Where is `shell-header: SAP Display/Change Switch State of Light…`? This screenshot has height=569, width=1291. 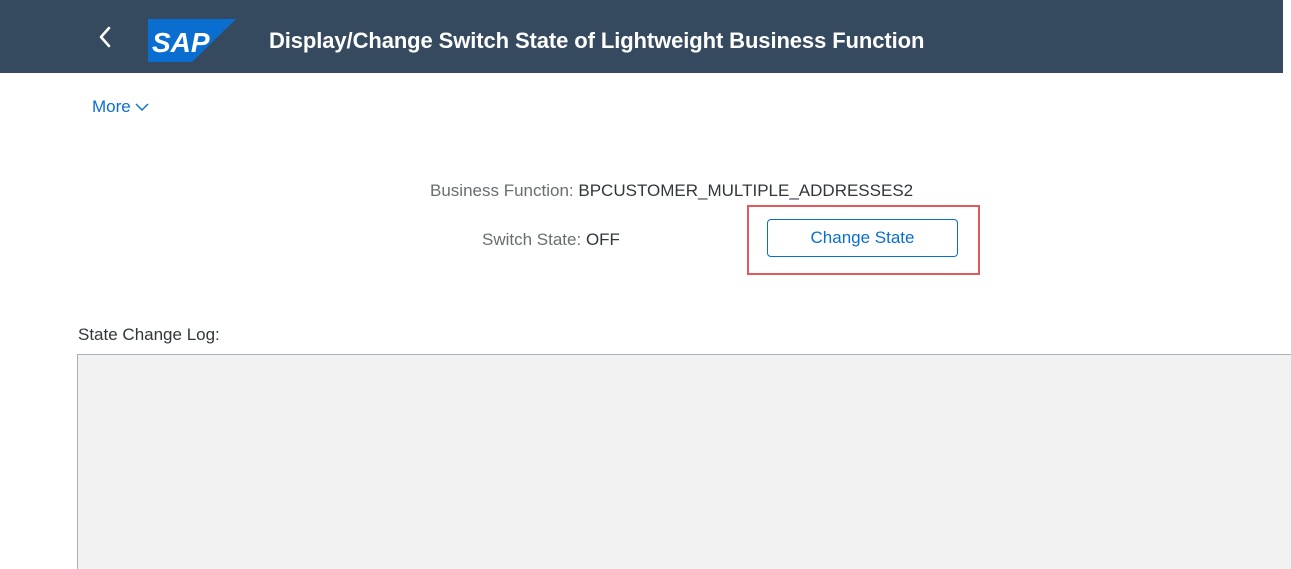 shell-header: SAP Display/Change Switch State of Light… is located at coordinates (641, 36).